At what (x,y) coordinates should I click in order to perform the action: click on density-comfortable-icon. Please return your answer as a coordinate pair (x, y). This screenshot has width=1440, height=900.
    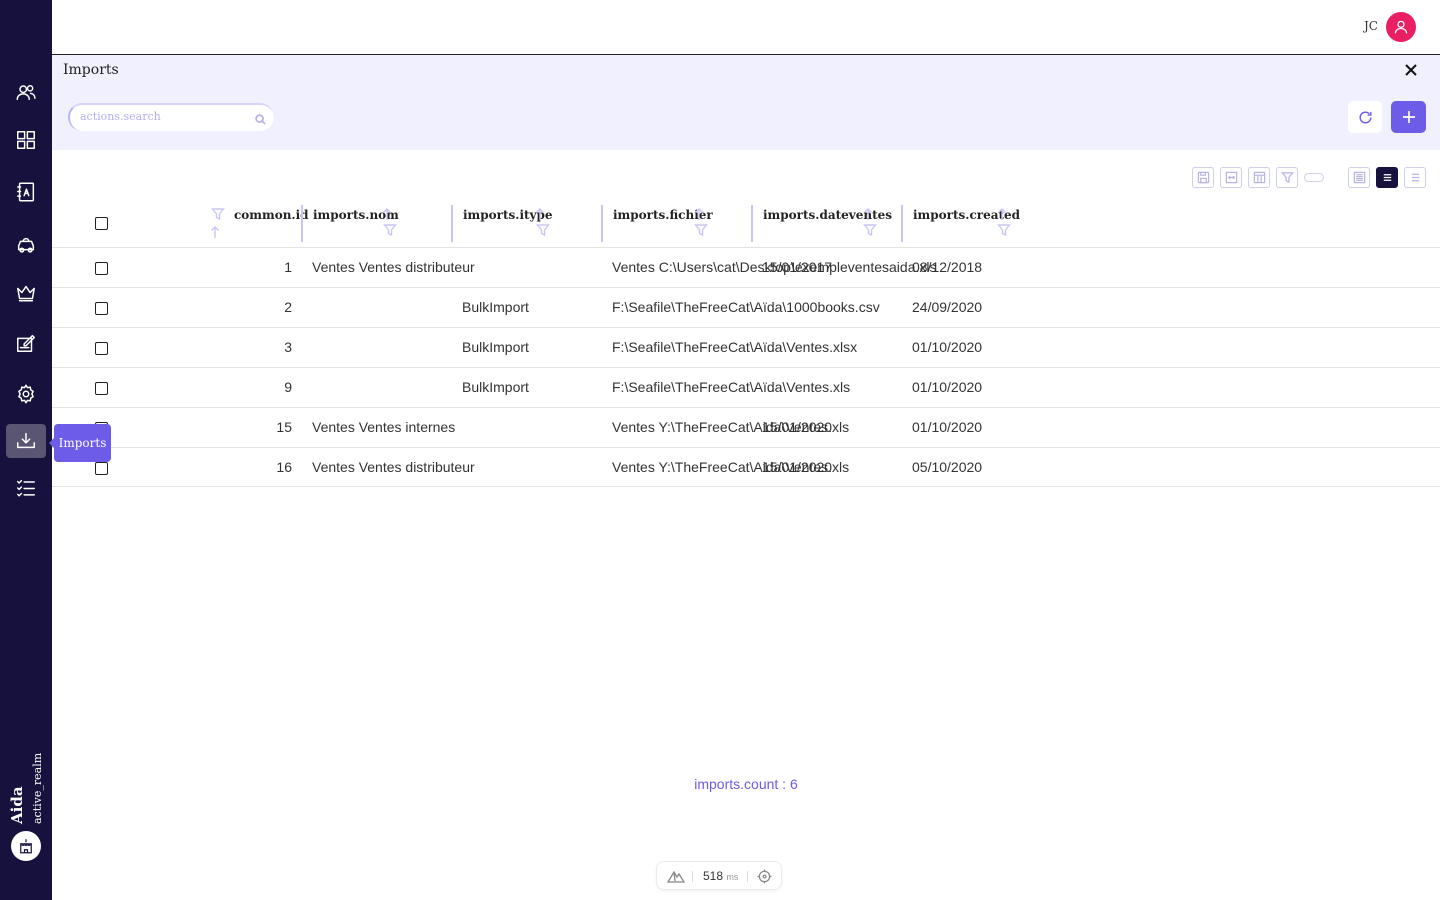
    Looking at the image, I should click on (1415, 177).